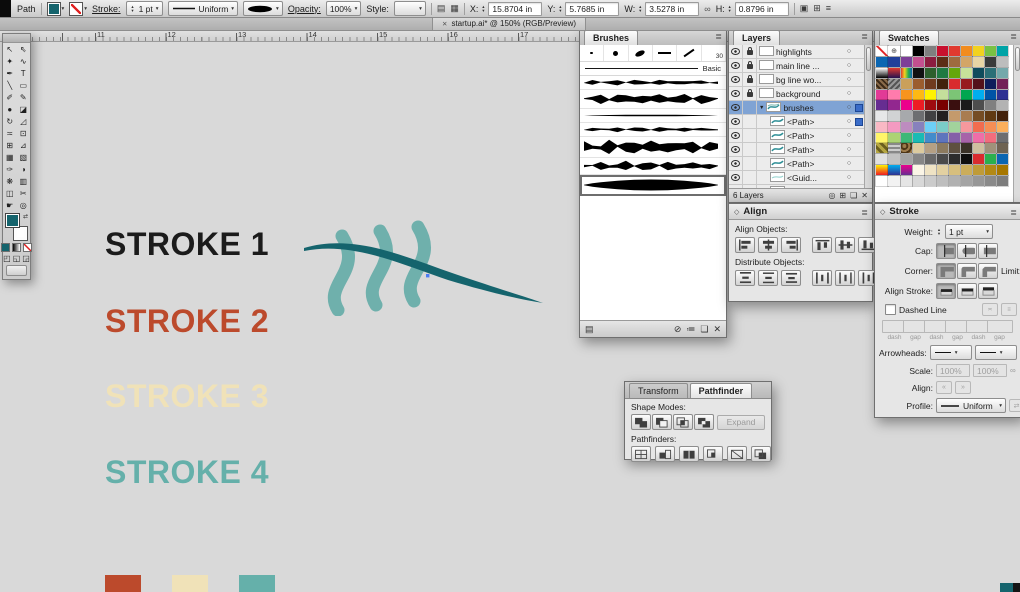  I want to click on layer-target-icon: ○, so click(849, 163).